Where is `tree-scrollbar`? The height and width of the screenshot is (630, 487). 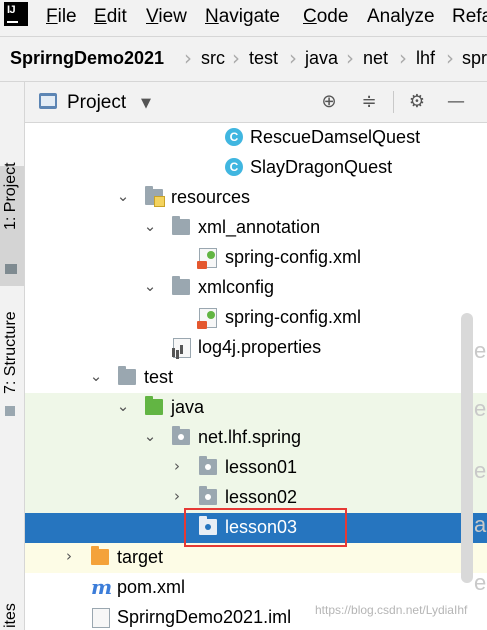
tree-scrollbar is located at coordinates (467, 448).